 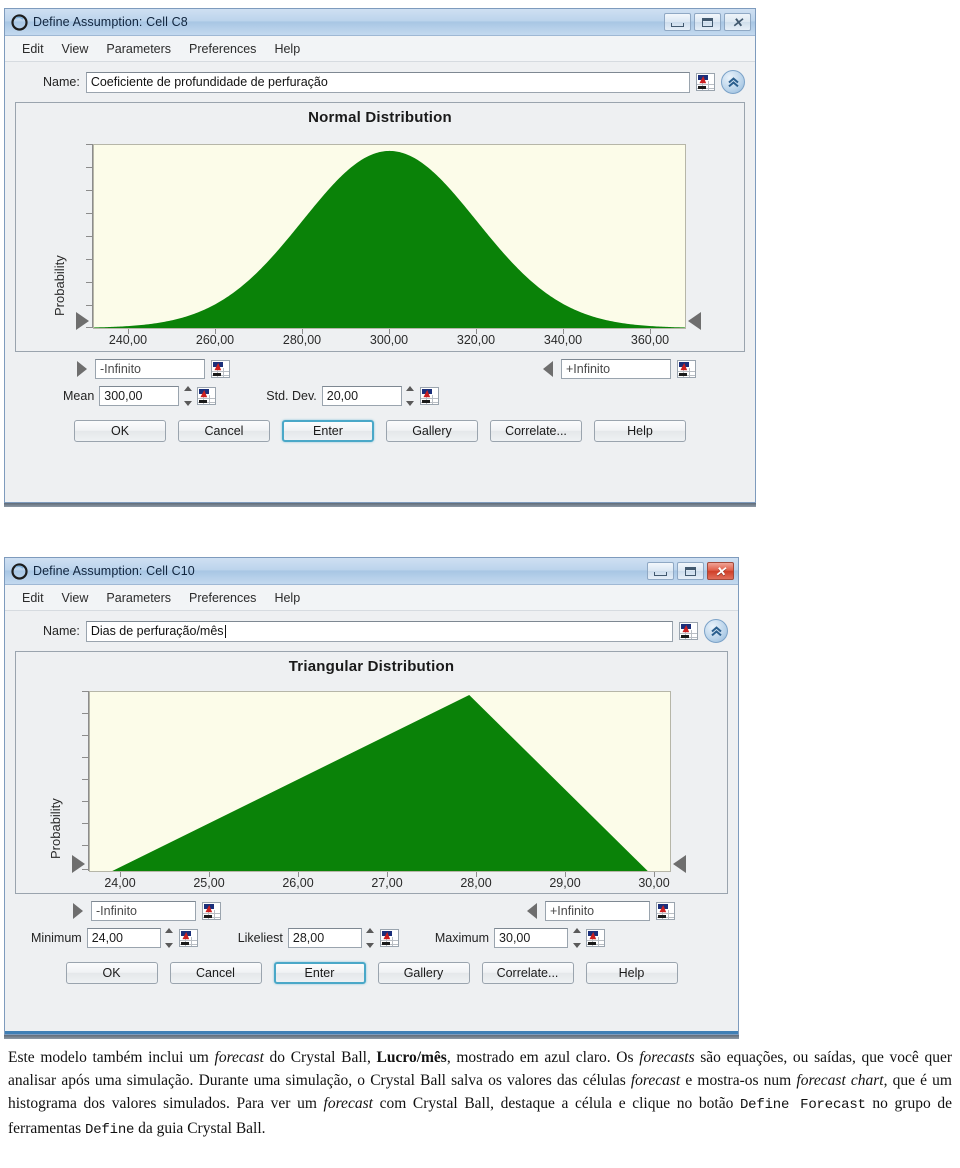 What do you see at coordinates (110, 22) in the screenshot?
I see `window-title: Define Assumption: Cell C8` at bounding box center [110, 22].